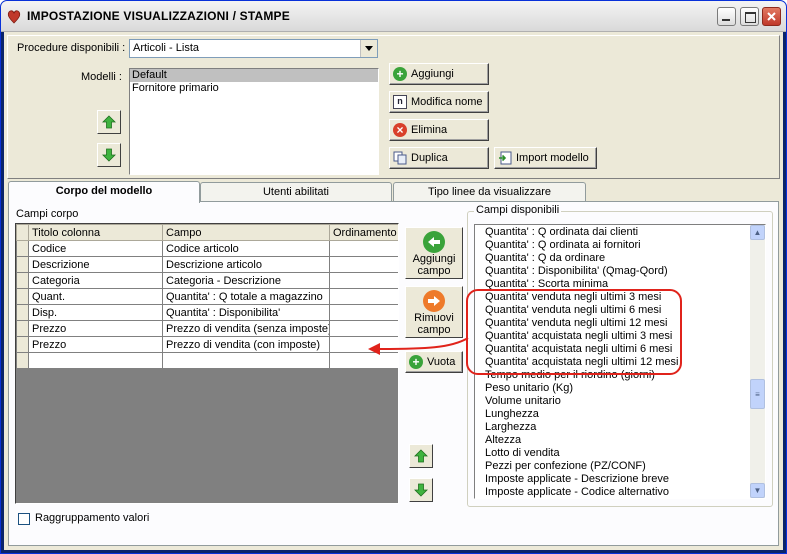  I want to click on dropdown-button, so click(368, 48).